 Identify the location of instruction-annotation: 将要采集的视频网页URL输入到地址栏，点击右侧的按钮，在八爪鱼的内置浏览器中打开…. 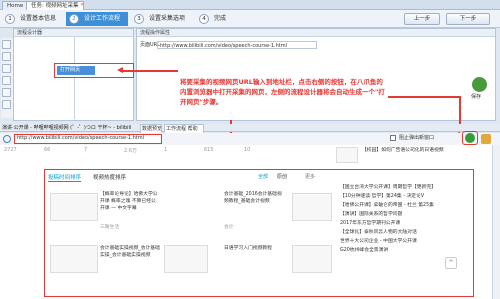
(282, 92).